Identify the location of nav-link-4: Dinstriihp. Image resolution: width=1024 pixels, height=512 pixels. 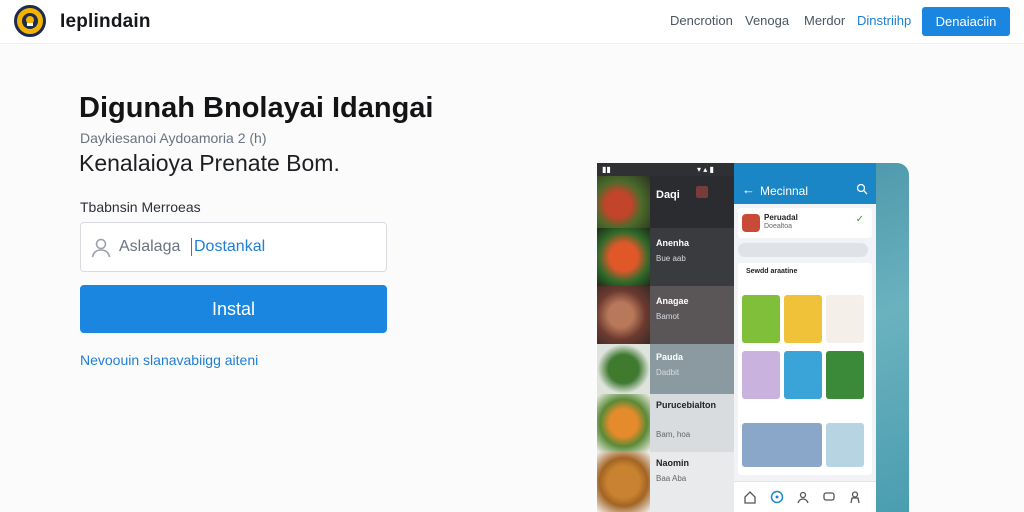
(884, 20).